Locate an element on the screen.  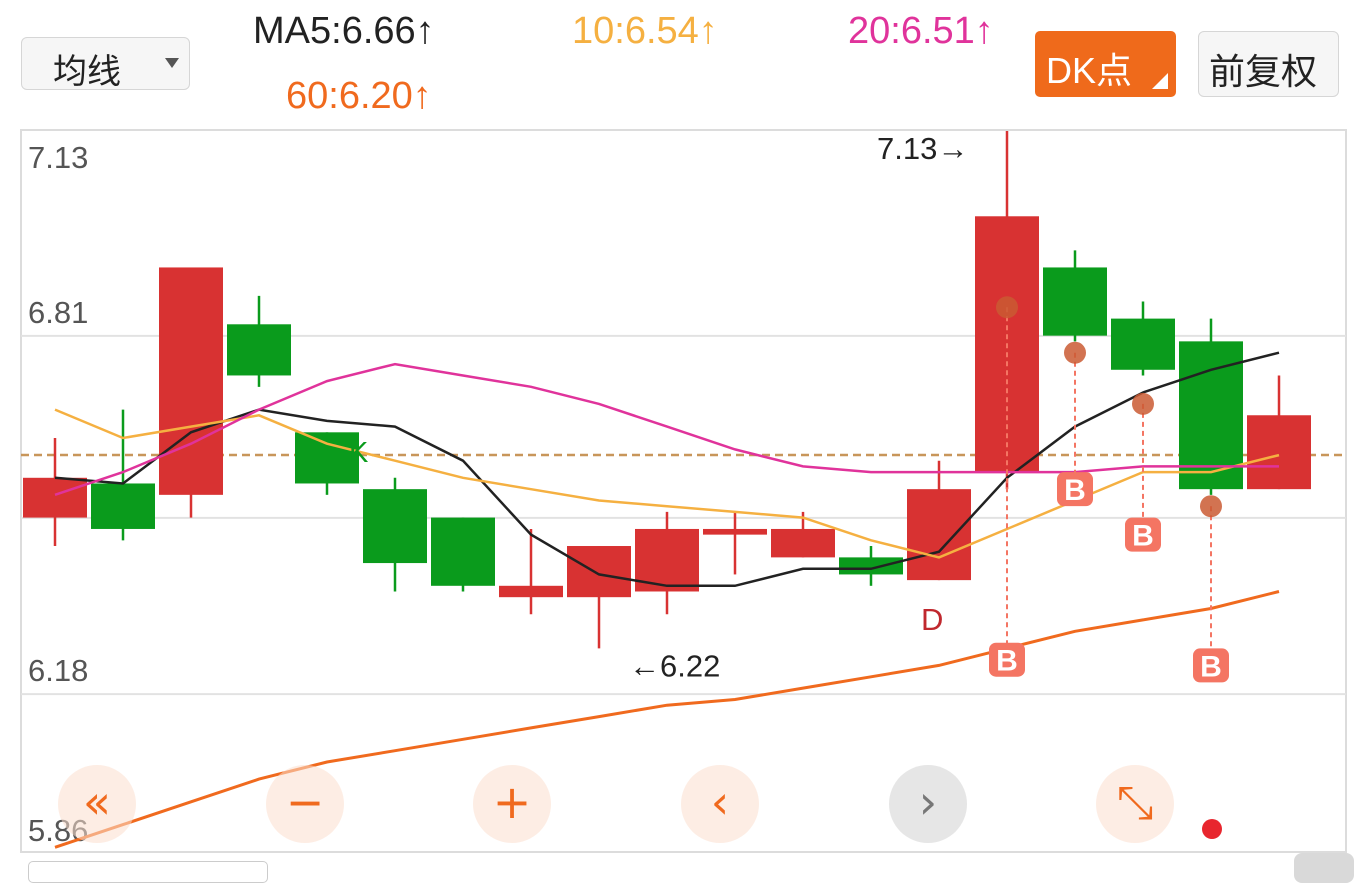
bottom-tab is located at coordinates (148, 872).